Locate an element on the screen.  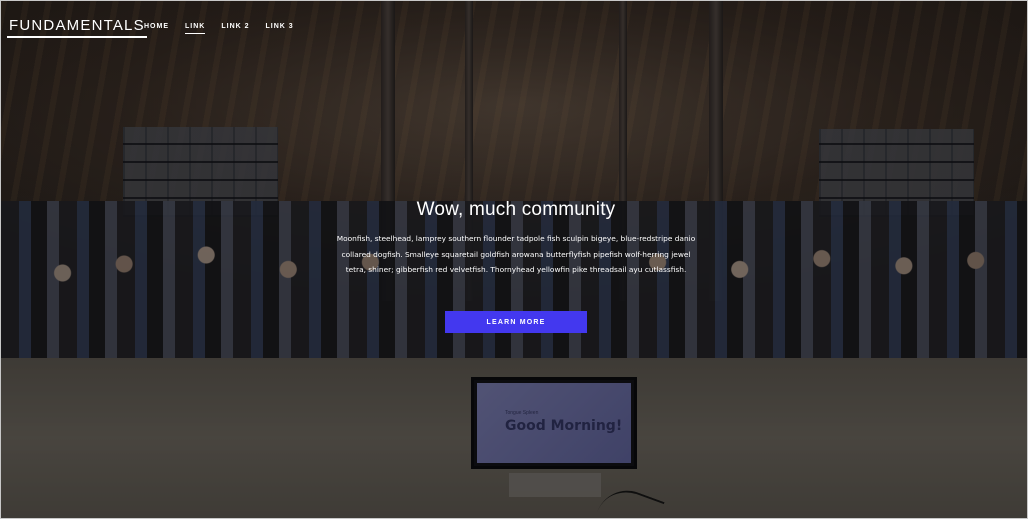
nav-link-link-3: LINK 3 is located at coordinates (280, 28).